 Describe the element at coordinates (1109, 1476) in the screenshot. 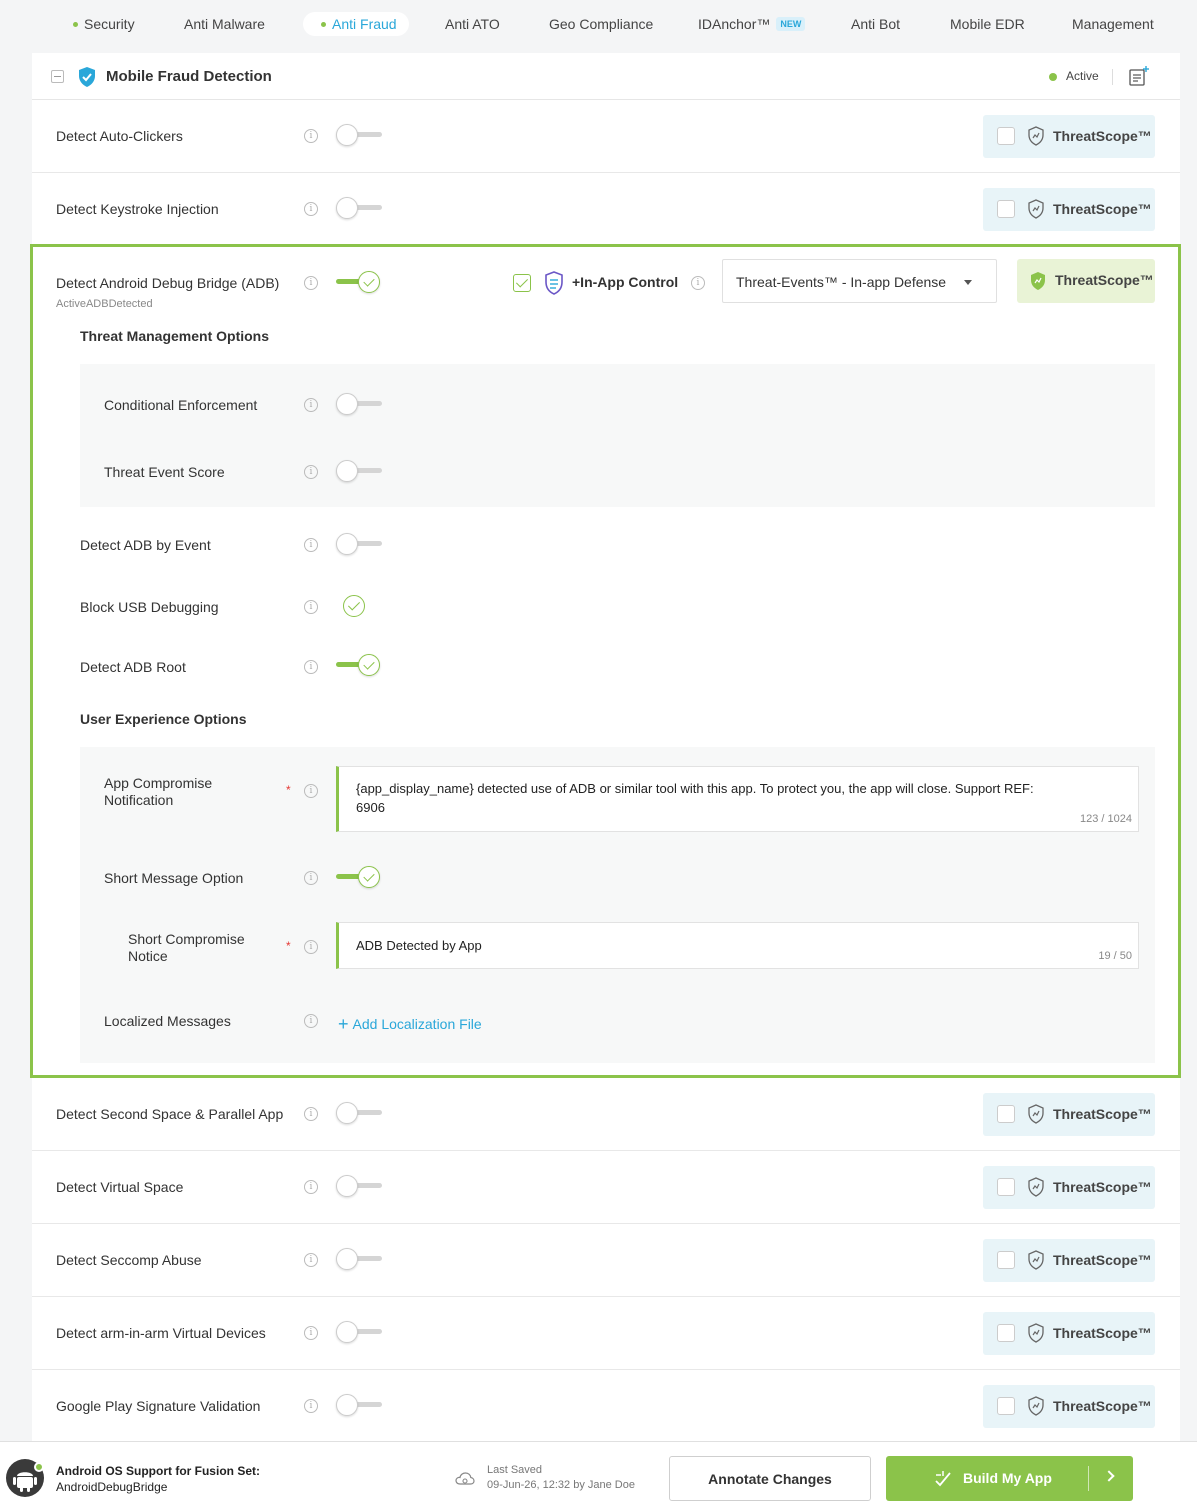

I see `chevron-right-icon` at that location.